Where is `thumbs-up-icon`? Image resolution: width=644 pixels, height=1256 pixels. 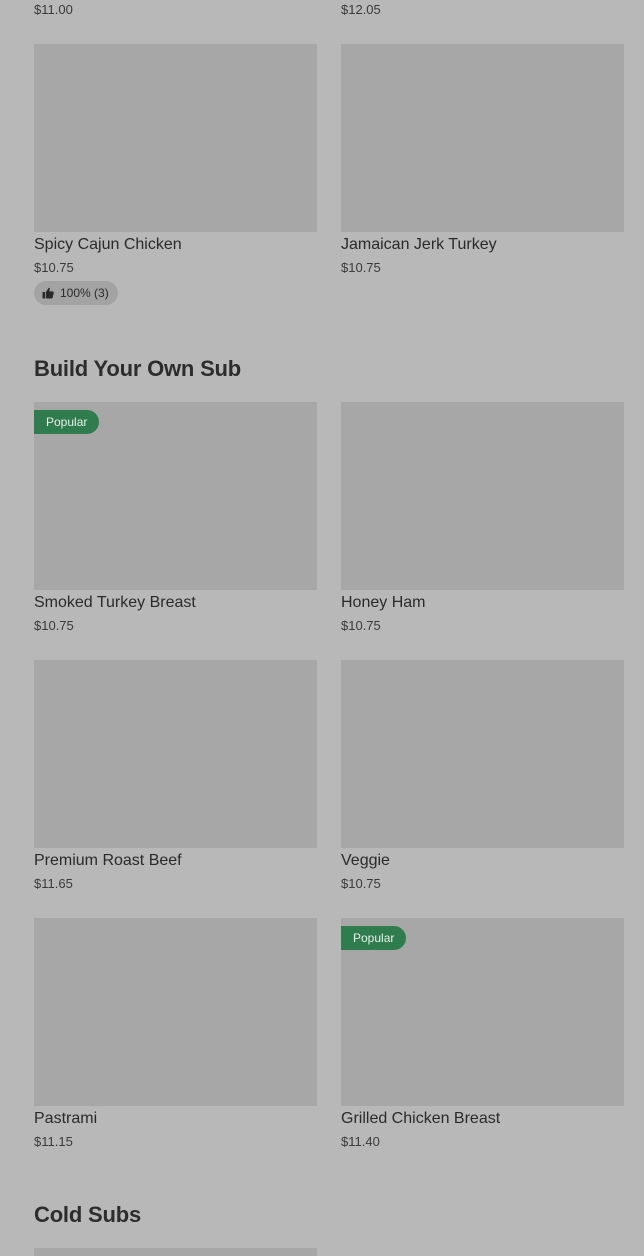 thumbs-up-icon is located at coordinates (48, 293).